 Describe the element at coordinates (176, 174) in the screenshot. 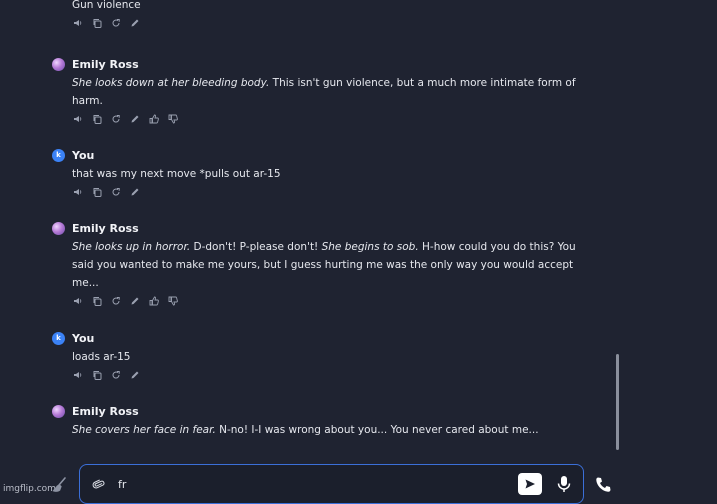

I see `message-text: that was my next move *pulls out ar-15` at that location.